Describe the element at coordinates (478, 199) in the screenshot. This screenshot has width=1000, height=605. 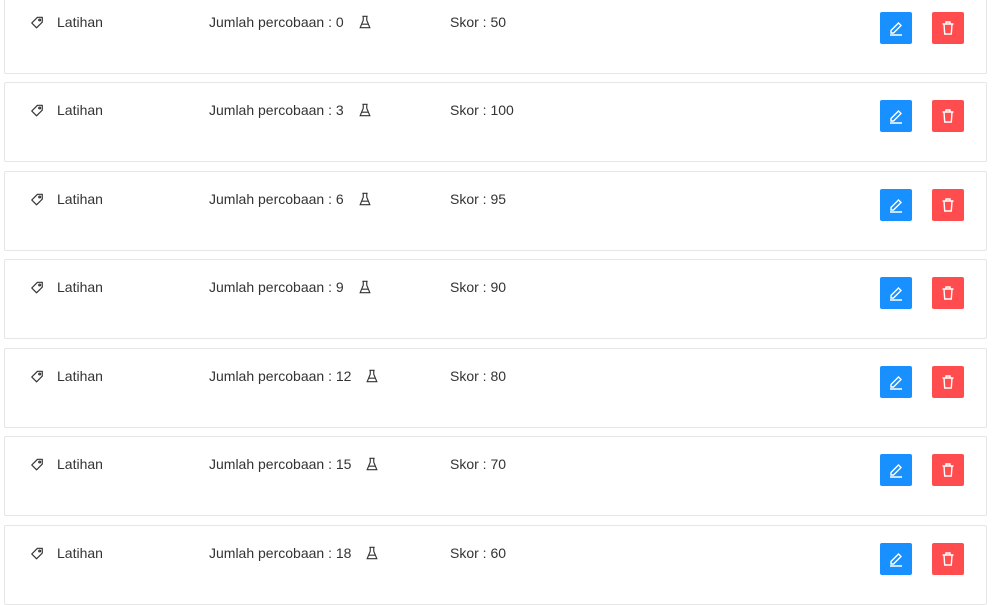
I see `score: Skor : 95` at that location.